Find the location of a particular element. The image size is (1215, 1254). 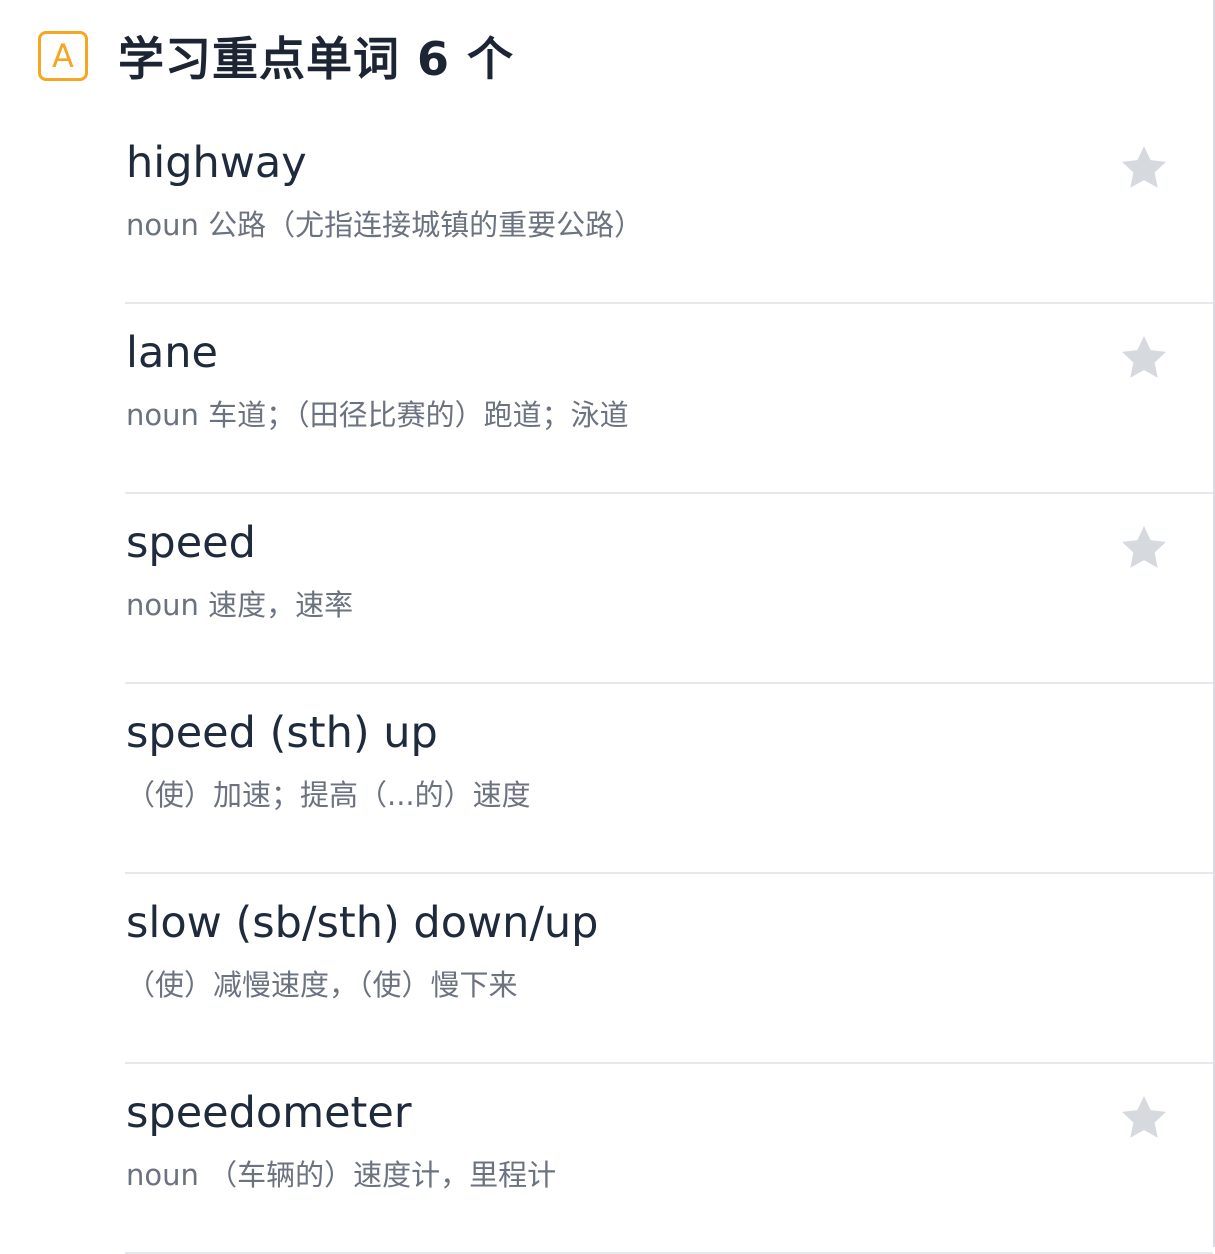

word-definition: noun （车辆的）速度计，里程计 is located at coordinates (341, 1175).